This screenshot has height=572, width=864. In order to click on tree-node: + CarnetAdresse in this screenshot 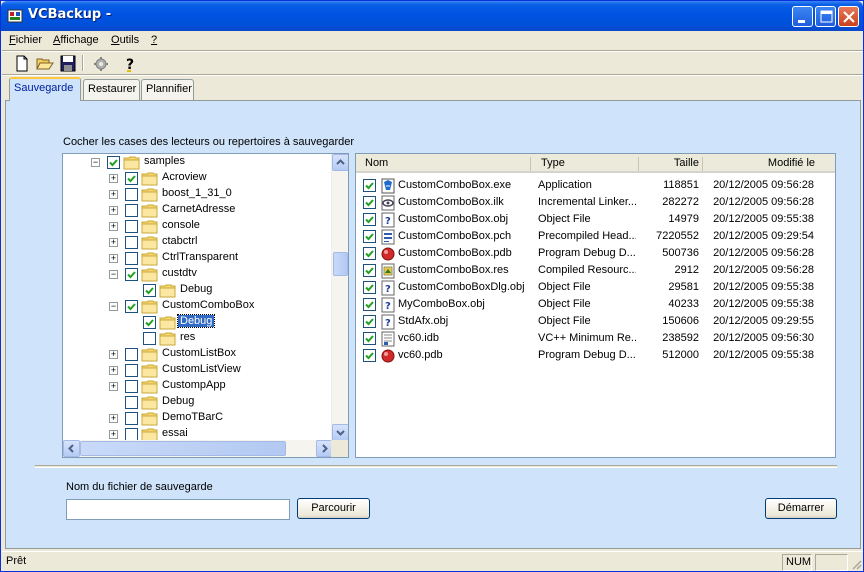, I will do `click(197, 210)`.